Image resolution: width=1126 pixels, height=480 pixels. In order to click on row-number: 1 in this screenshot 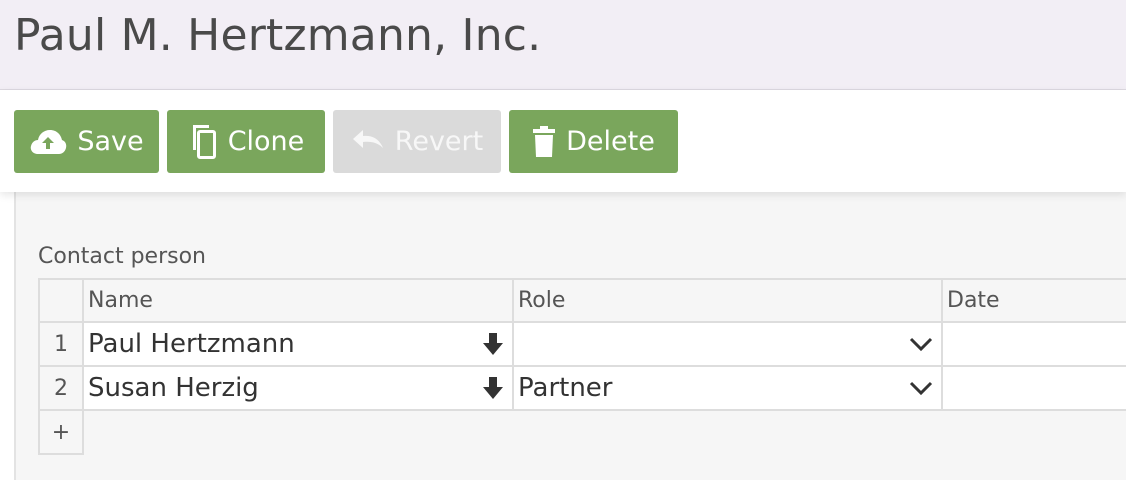, I will do `click(61, 344)`.